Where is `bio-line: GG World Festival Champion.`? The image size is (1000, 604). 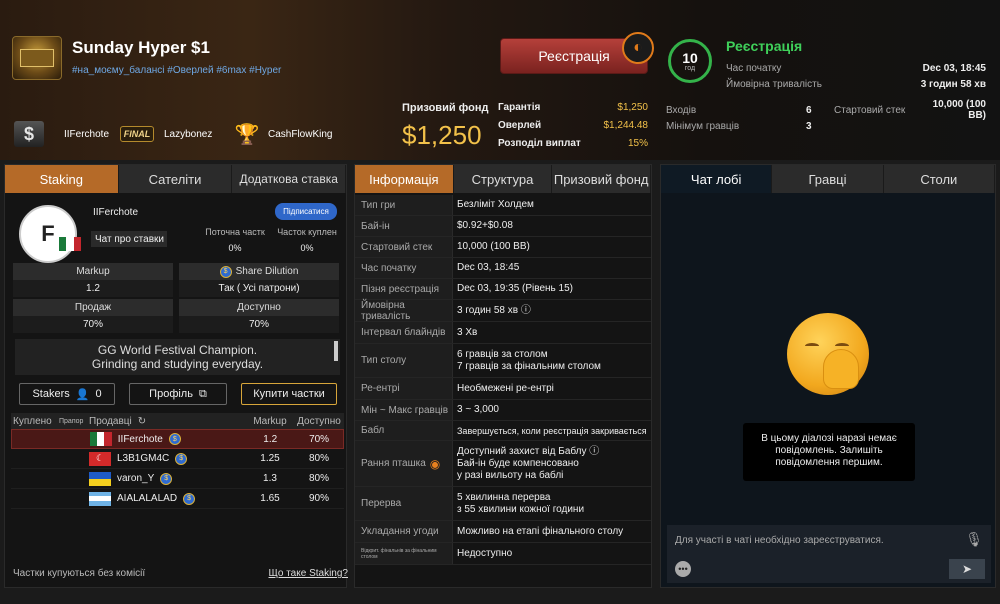 bio-line: GG World Festival Champion. is located at coordinates (177, 350).